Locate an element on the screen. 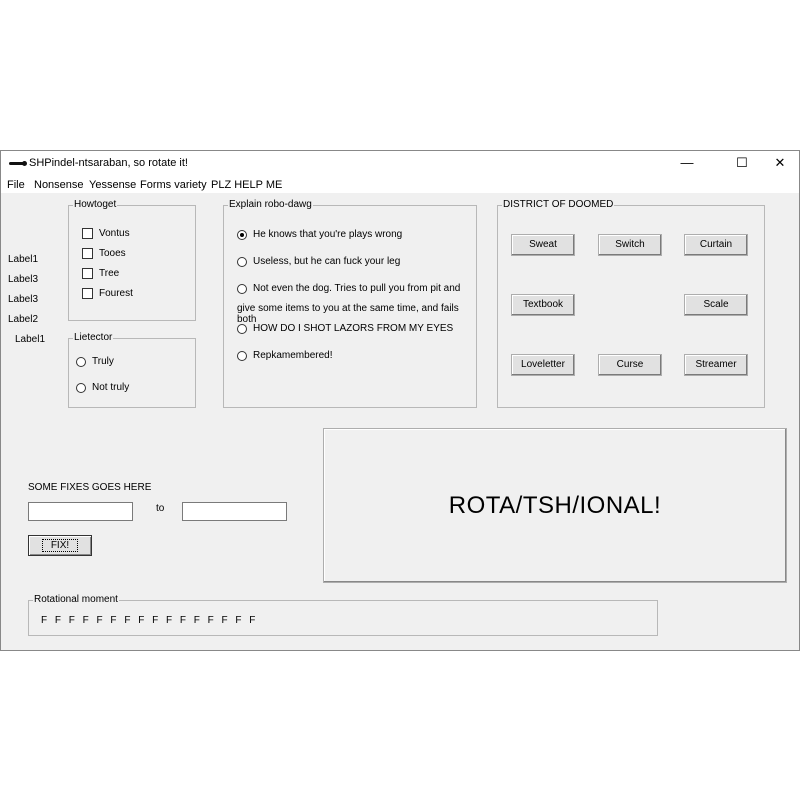 This screenshot has width=800, height=800. lietector-group: Lietector Truly Not truly is located at coordinates (132, 370).